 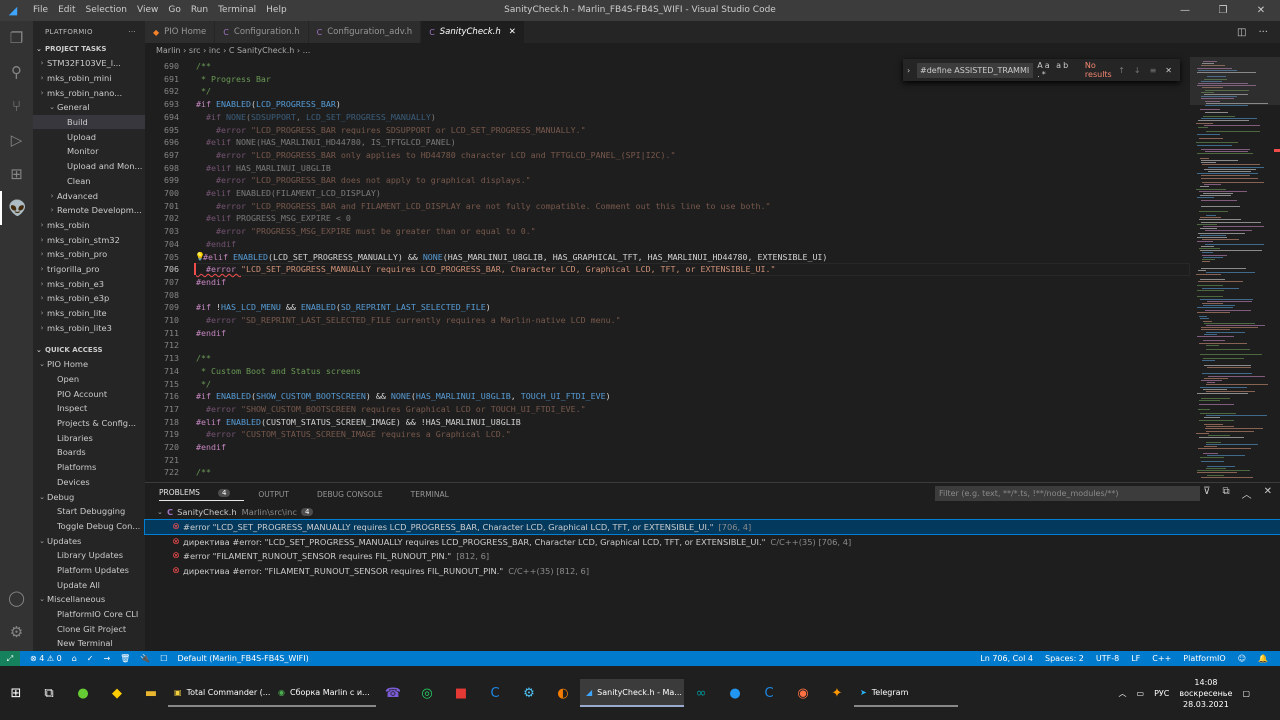 I want to click on taskbar-window: ➤ Telegram, so click(x=906, y=693).